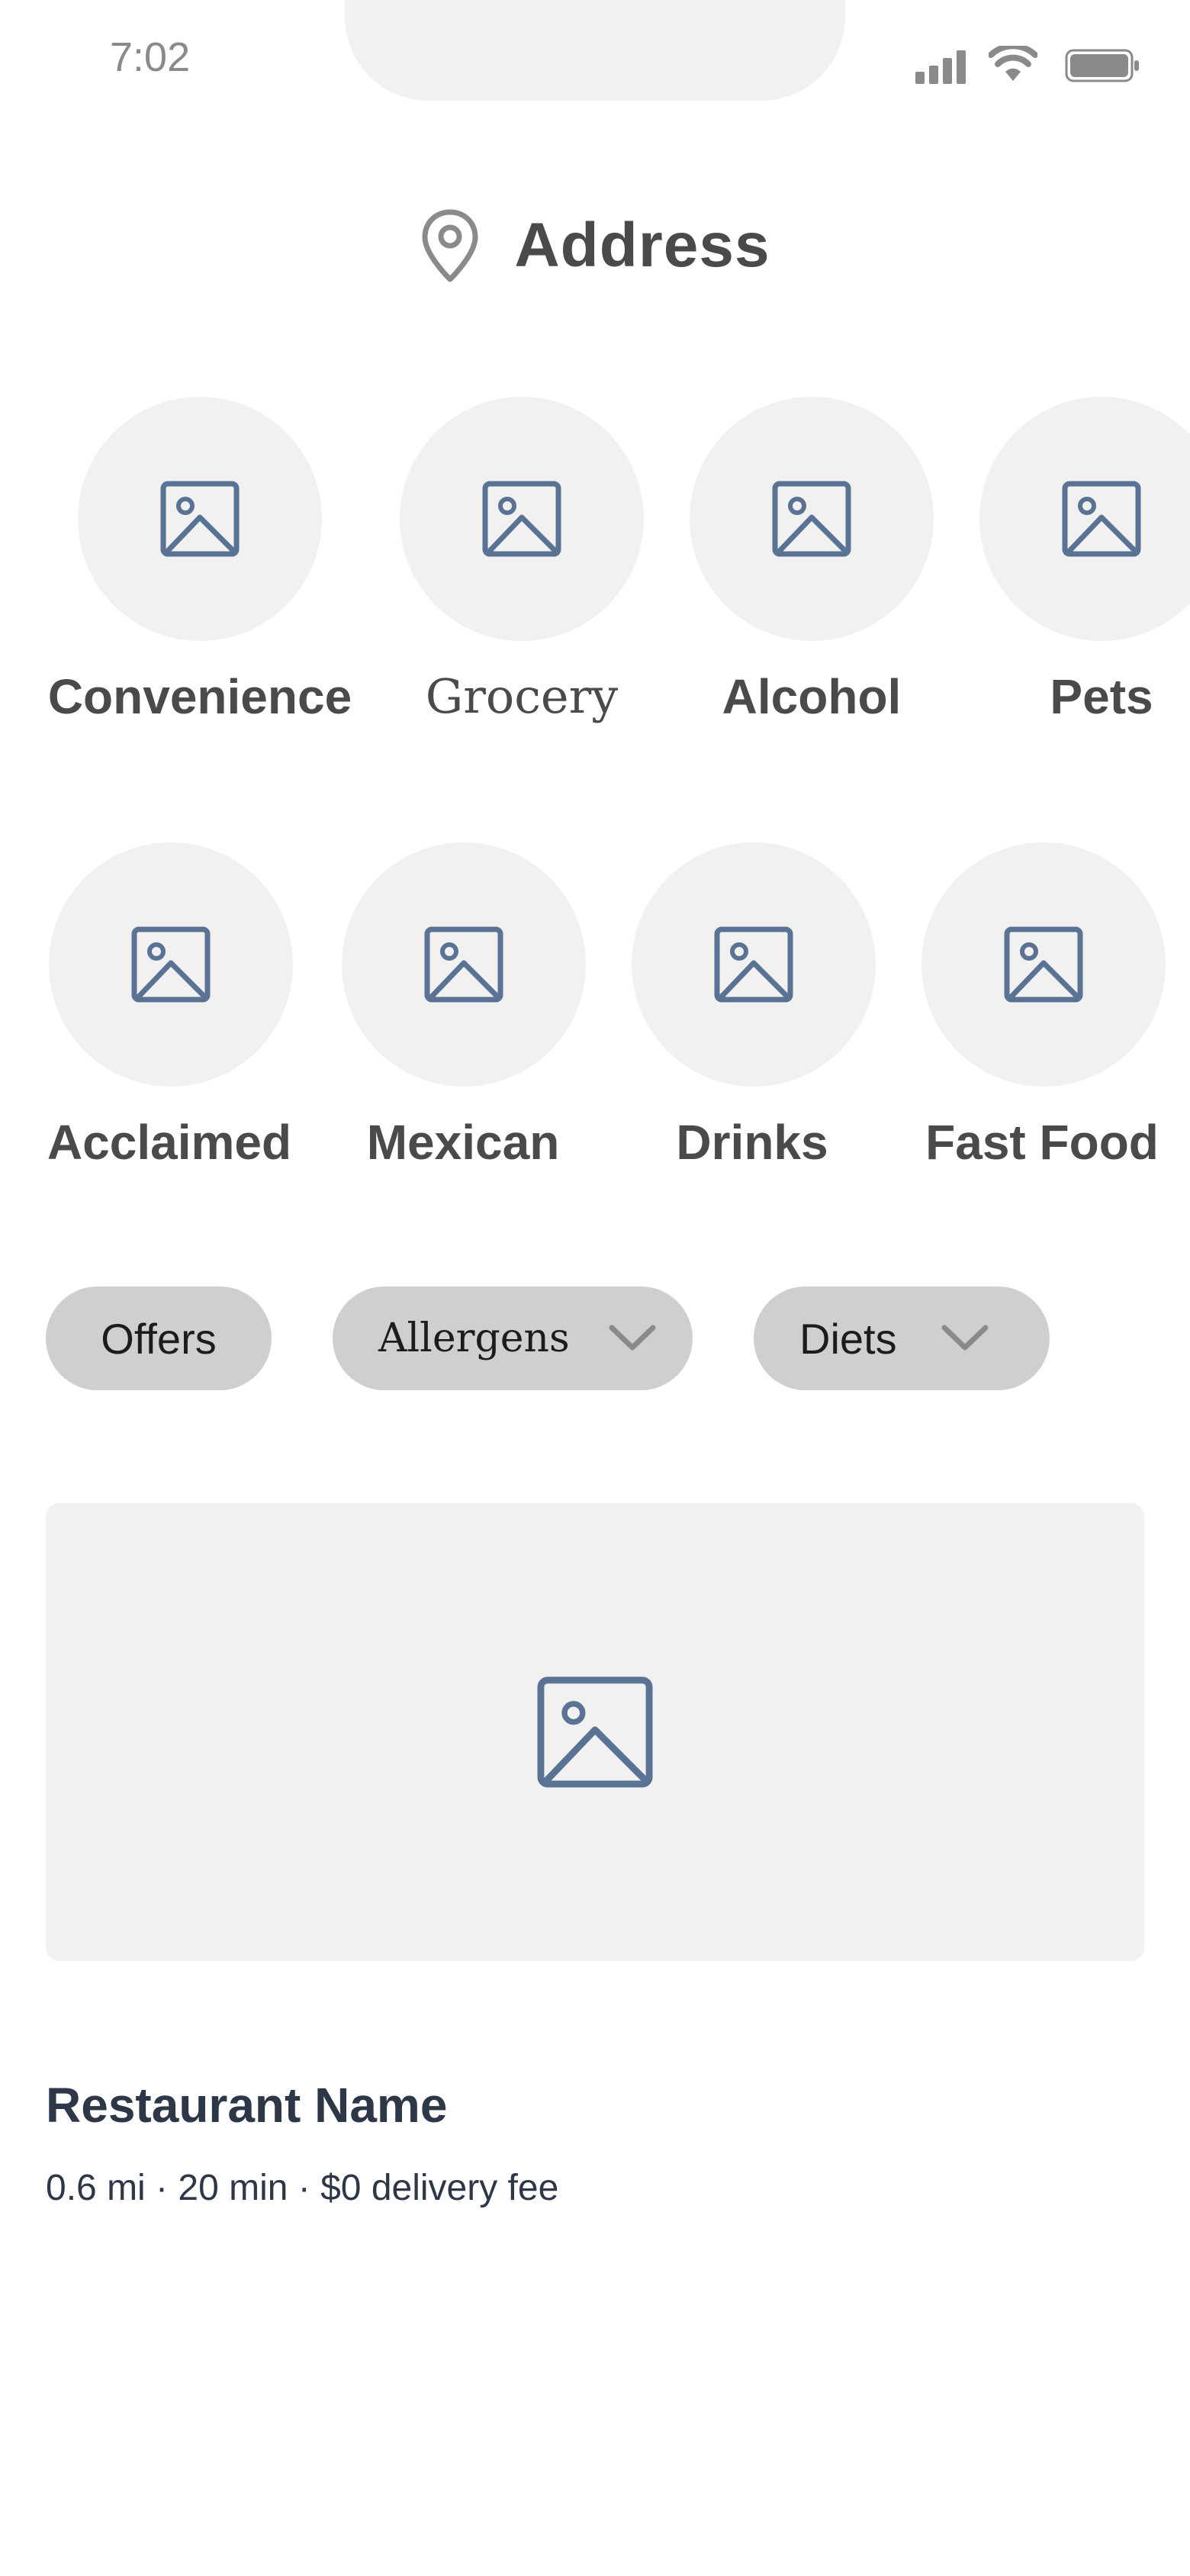 This screenshot has height=2576, width=1190. Describe the element at coordinates (302, 2188) in the screenshot. I see `restaurant-meta: 0.6 mi · 20 min · $0 delivery fee` at that location.